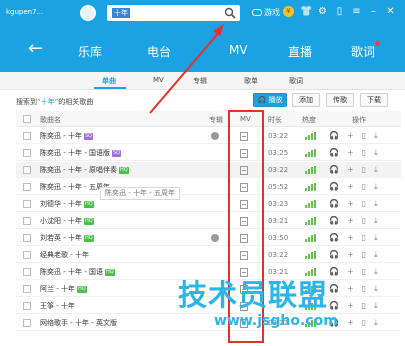 This screenshot has width=405, height=346. What do you see at coordinates (253, 295) in the screenshot?
I see `watermark-title: 技术员联盟` at bounding box center [253, 295].